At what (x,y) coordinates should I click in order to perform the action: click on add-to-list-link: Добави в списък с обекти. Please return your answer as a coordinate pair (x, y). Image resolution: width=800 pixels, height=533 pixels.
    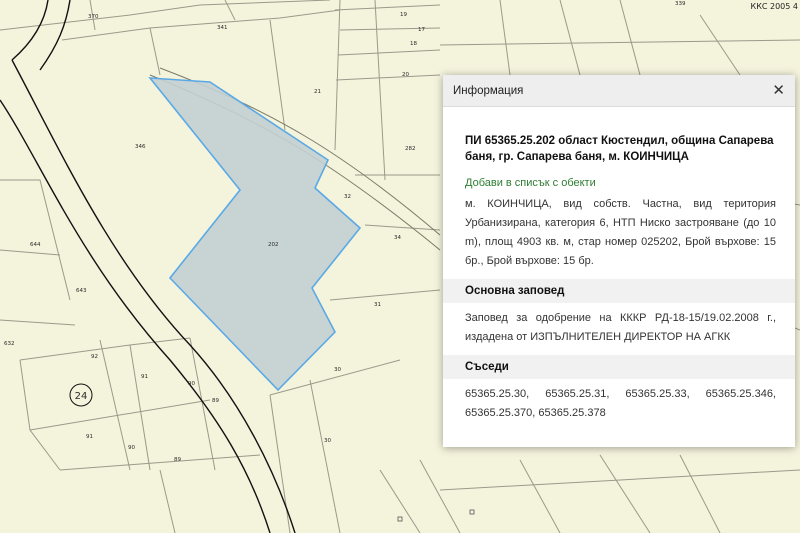
    Looking at the image, I should click on (620, 183).